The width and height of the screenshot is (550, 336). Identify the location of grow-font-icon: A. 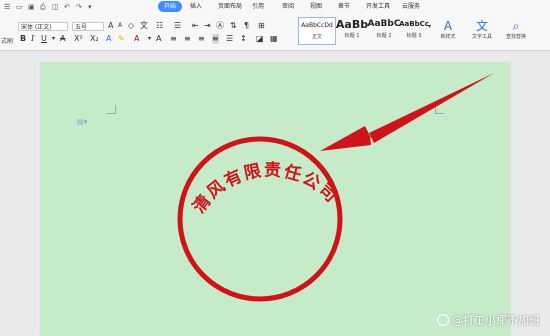
(110, 26).